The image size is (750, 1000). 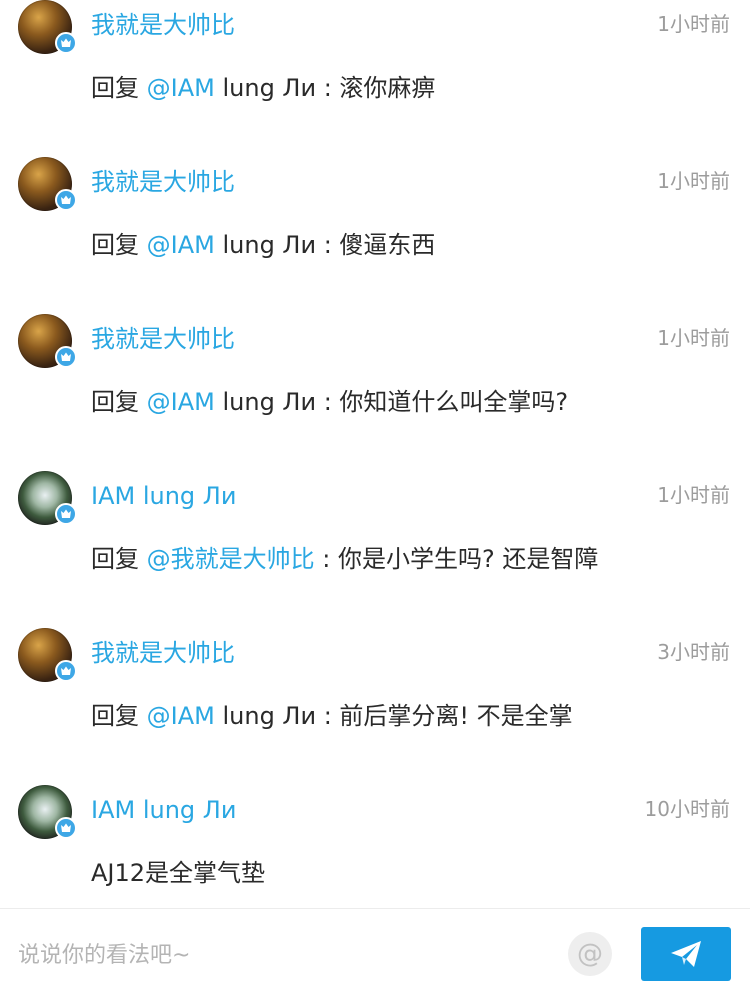 What do you see at coordinates (391, 402) in the screenshot?
I see `comment-body: lung Ли : 你知道什么叫全掌吗?` at bounding box center [391, 402].